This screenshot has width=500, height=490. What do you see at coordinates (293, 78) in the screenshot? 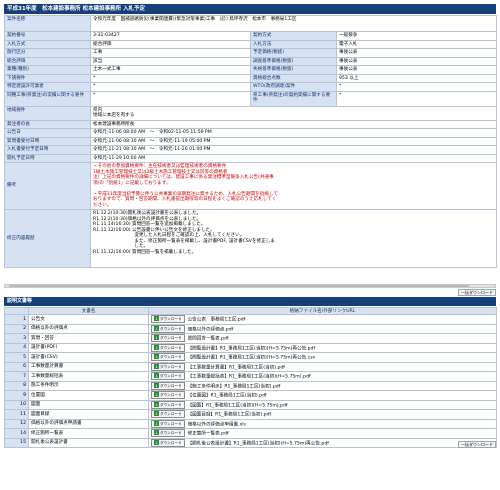
I see `detail-label: 資格総合点数` at bounding box center [293, 78].